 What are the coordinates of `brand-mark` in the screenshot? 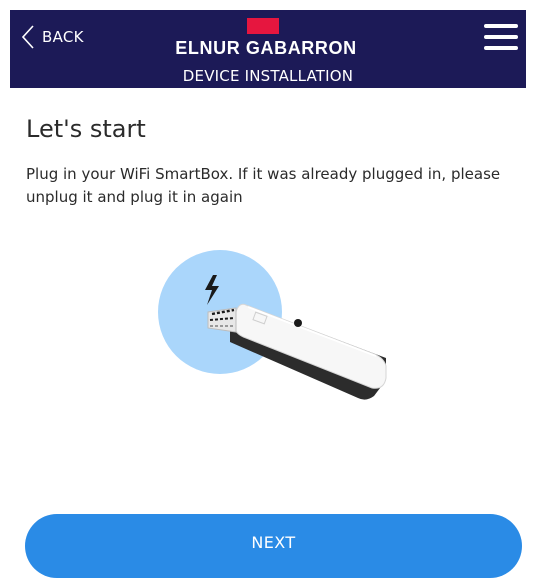 It's located at (263, 26).